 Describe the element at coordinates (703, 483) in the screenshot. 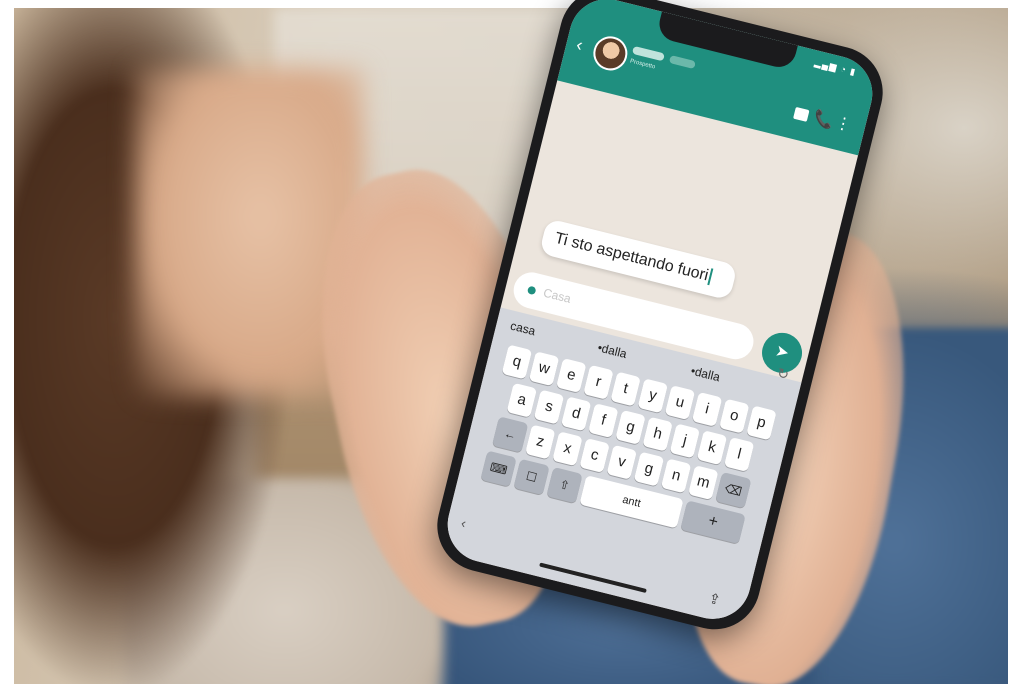

I see `key-m: m` at that location.